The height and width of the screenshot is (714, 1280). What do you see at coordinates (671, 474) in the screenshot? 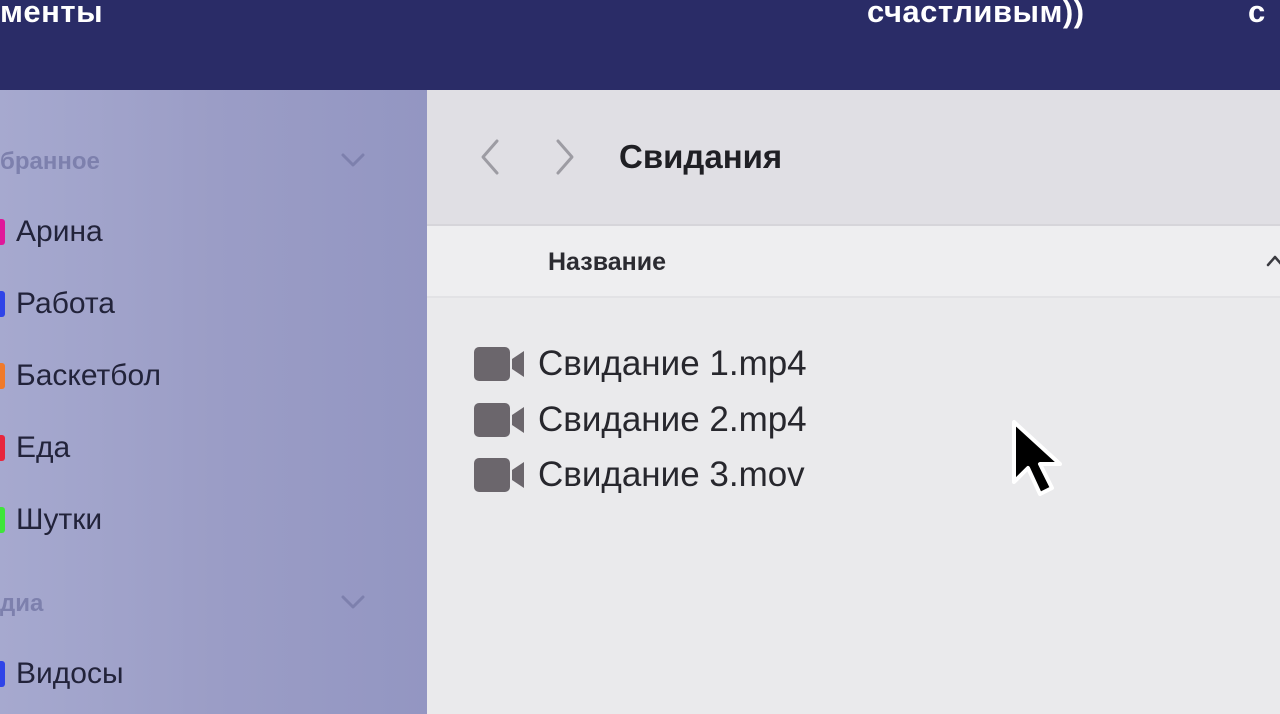
I see `file-name: Свидание 3.mov` at bounding box center [671, 474].